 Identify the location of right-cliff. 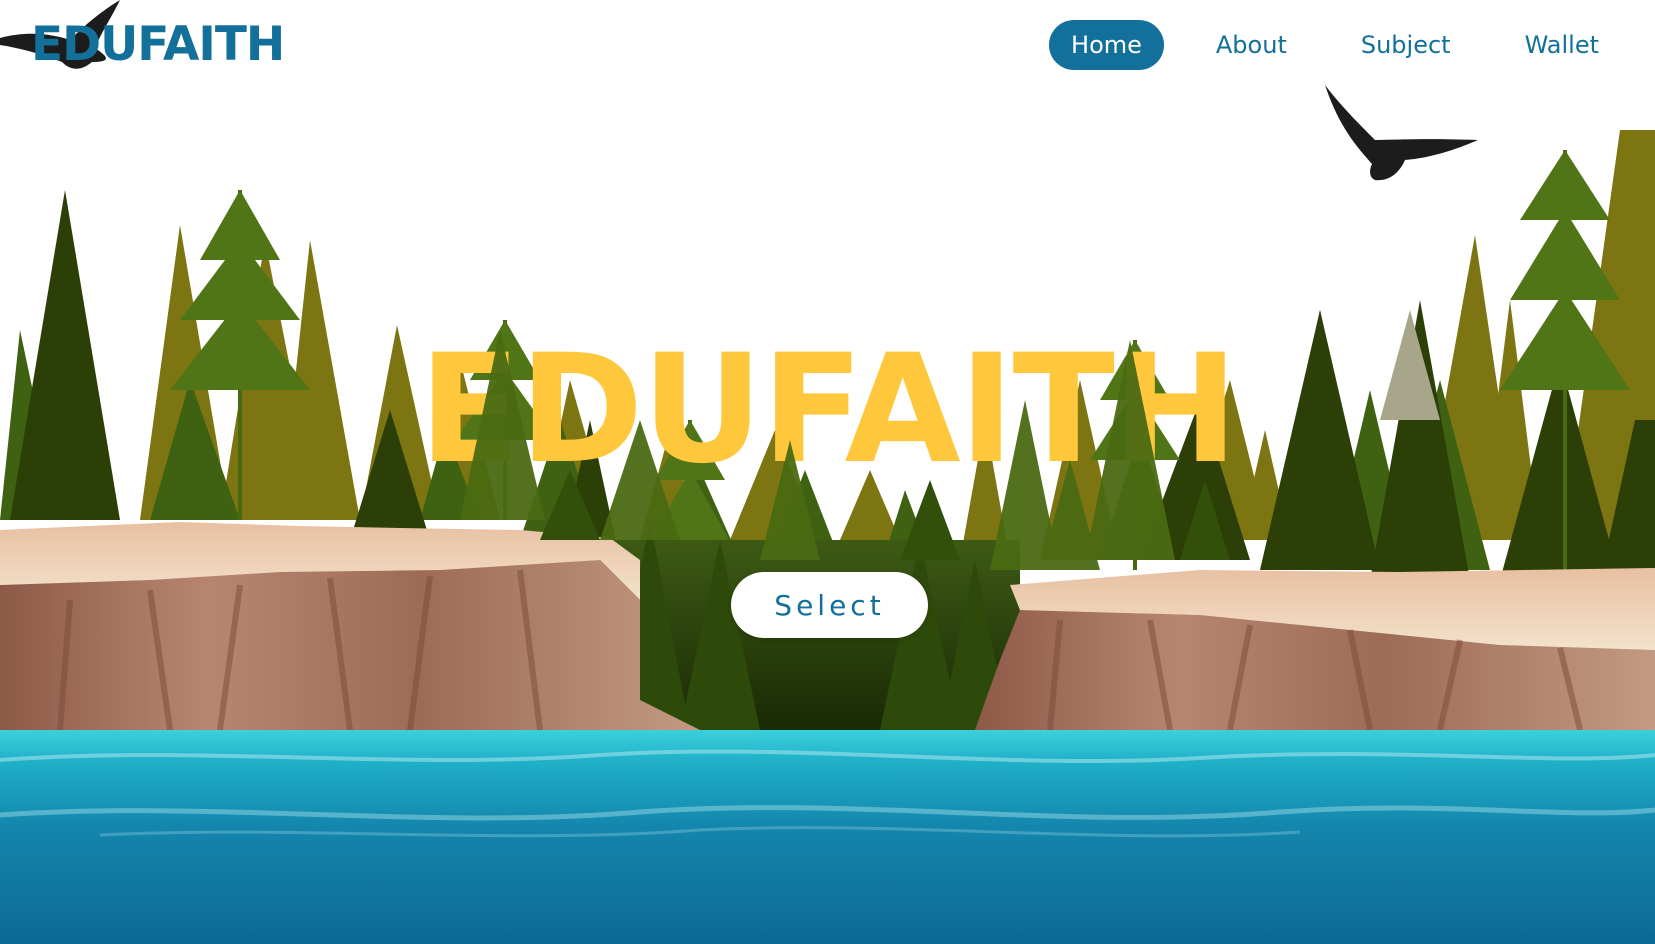
(1315, 649).